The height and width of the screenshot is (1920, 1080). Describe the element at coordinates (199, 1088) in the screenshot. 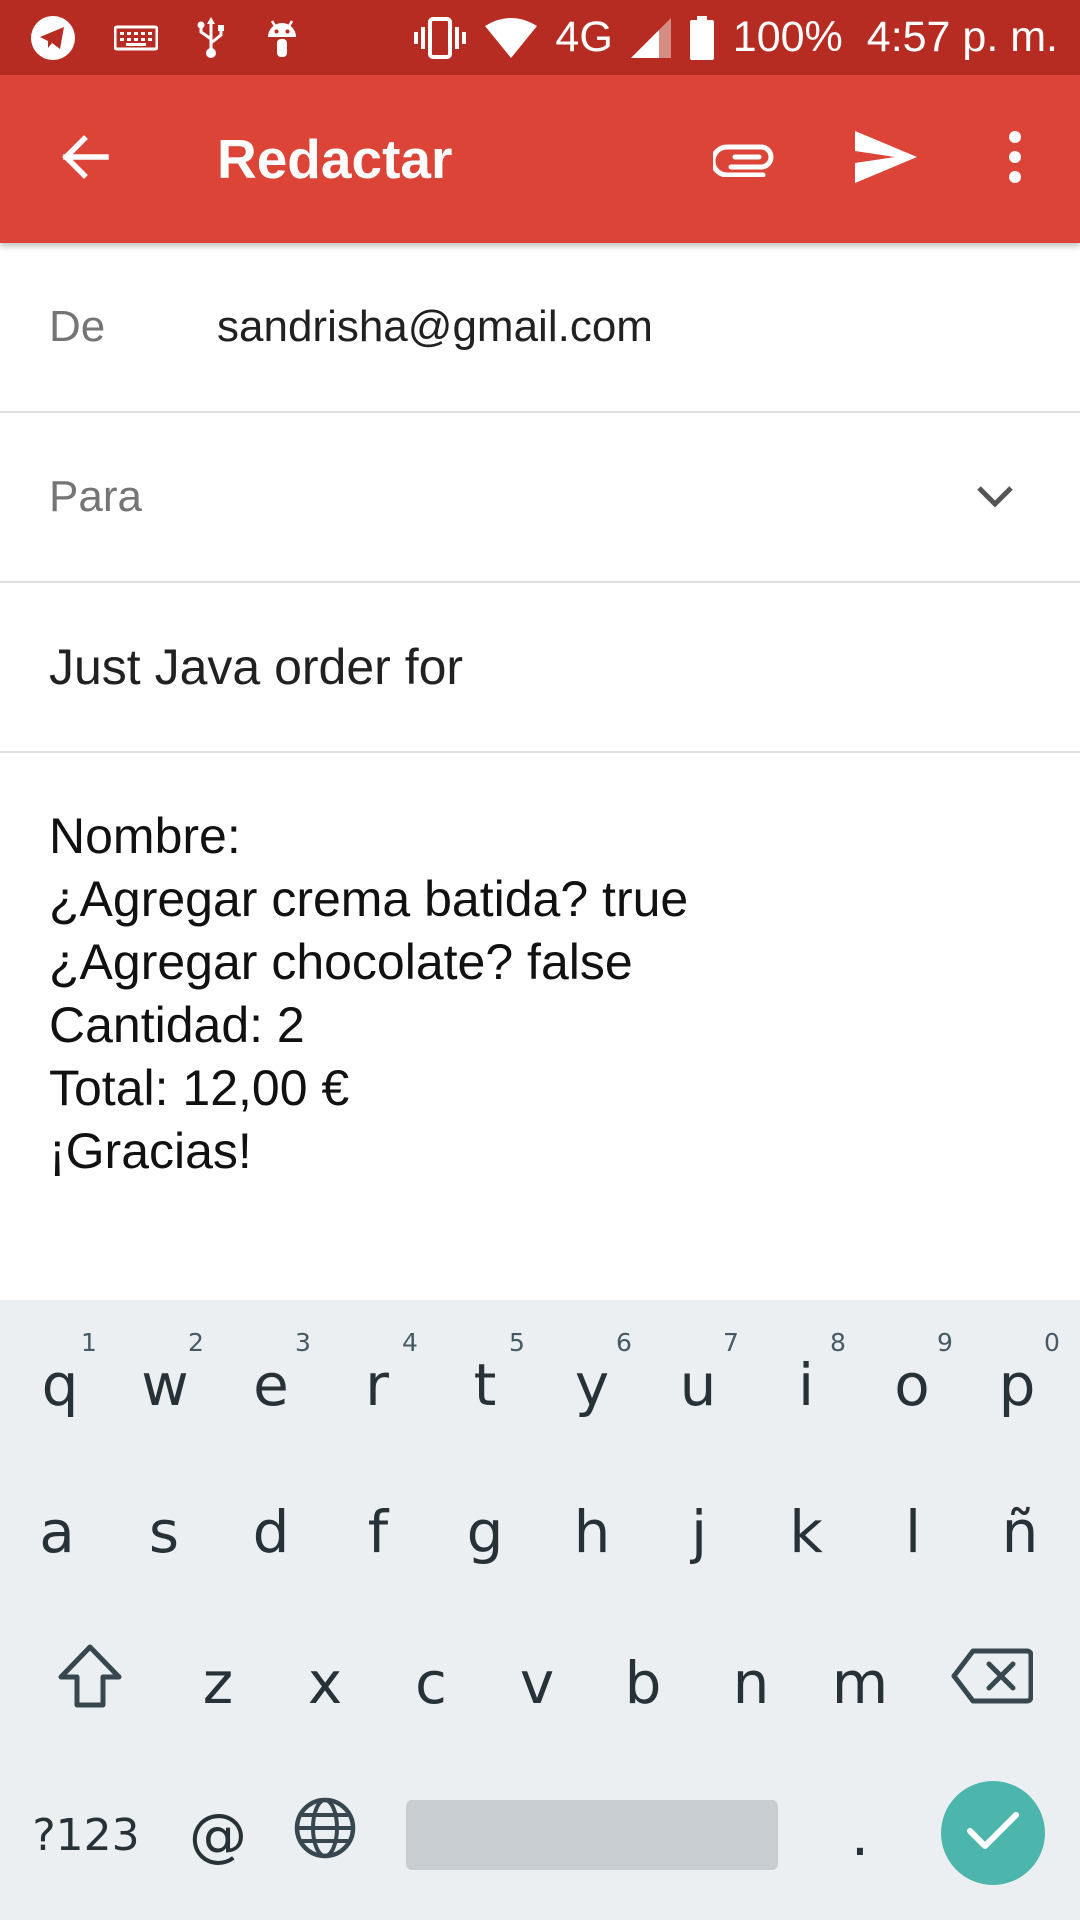

I see `body-line-total: Total: 12,00 €` at that location.